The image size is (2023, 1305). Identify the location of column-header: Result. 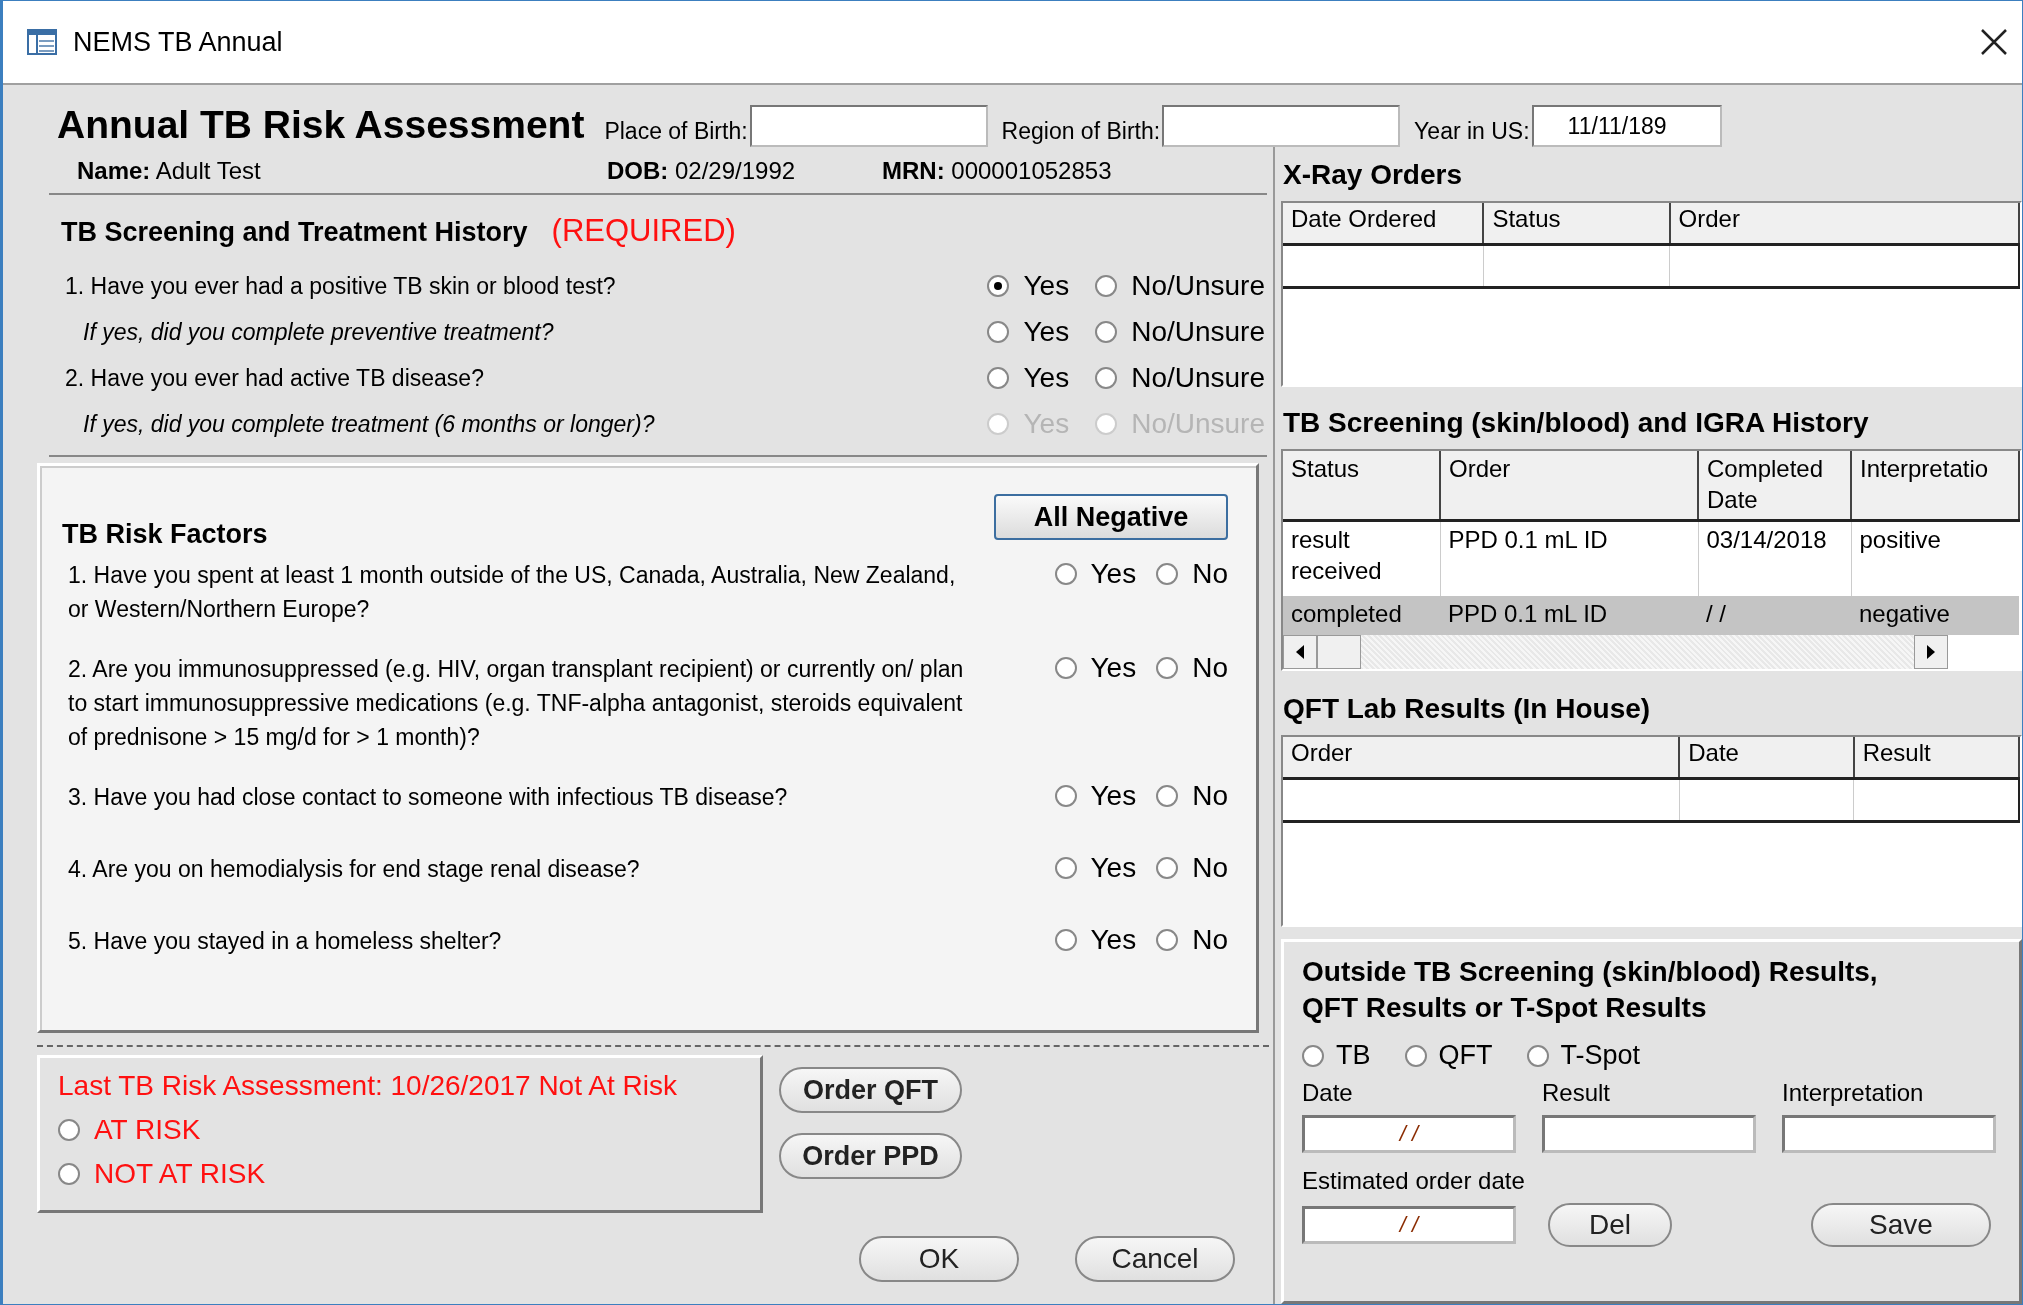
(1936, 758).